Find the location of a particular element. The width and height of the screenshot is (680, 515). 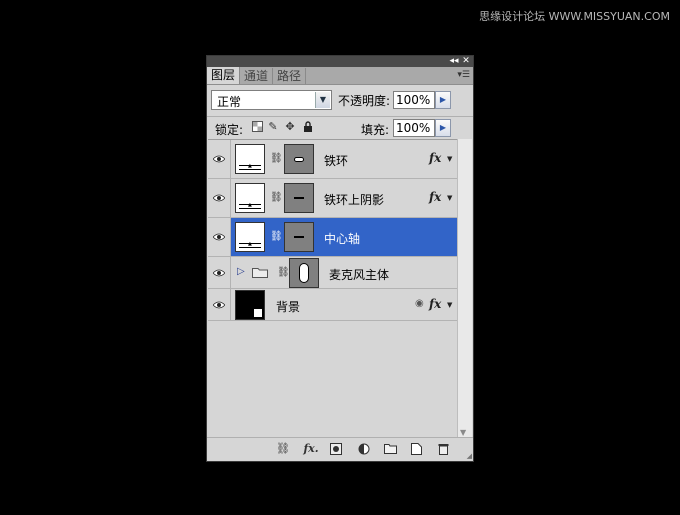

new-group-icon is located at coordinates (390, 449).